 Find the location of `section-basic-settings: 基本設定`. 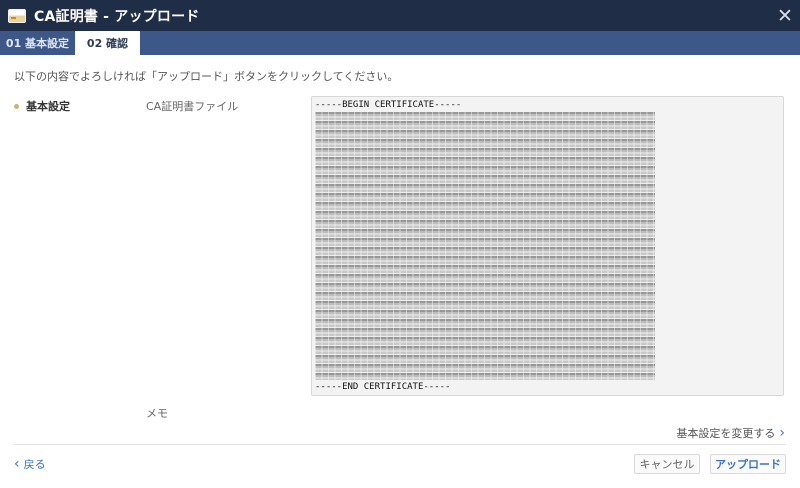

section-basic-settings: 基本設定 is located at coordinates (42, 106).